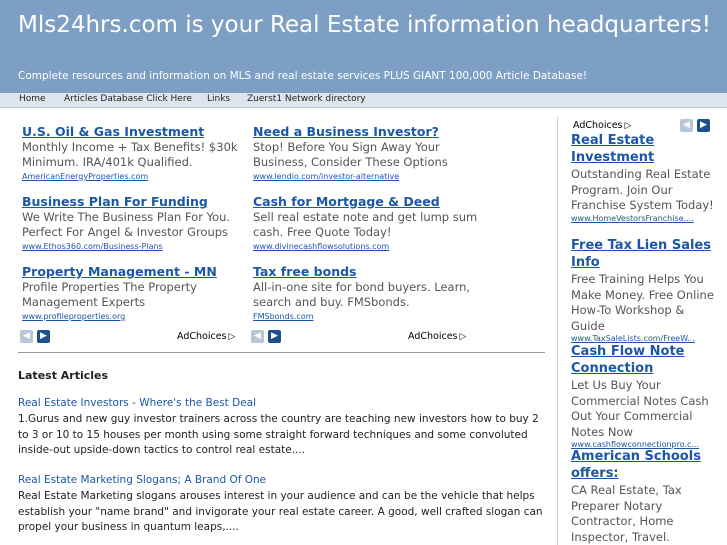 This screenshot has width=727, height=545. I want to click on ad-url: www.divinecashflowsolutions.com, so click(367, 246).